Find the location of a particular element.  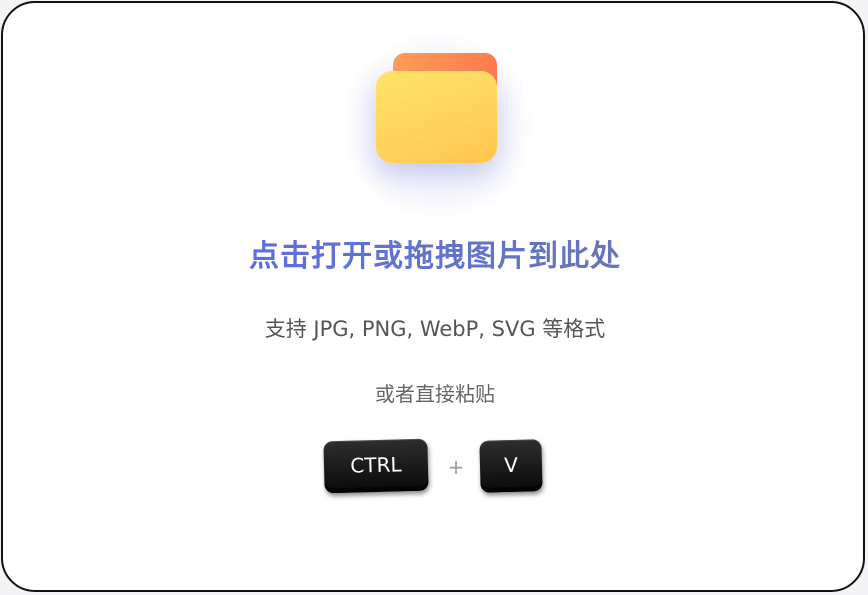

upload-title: 点击打开或拖拽图片到此处 is located at coordinates (435, 257).